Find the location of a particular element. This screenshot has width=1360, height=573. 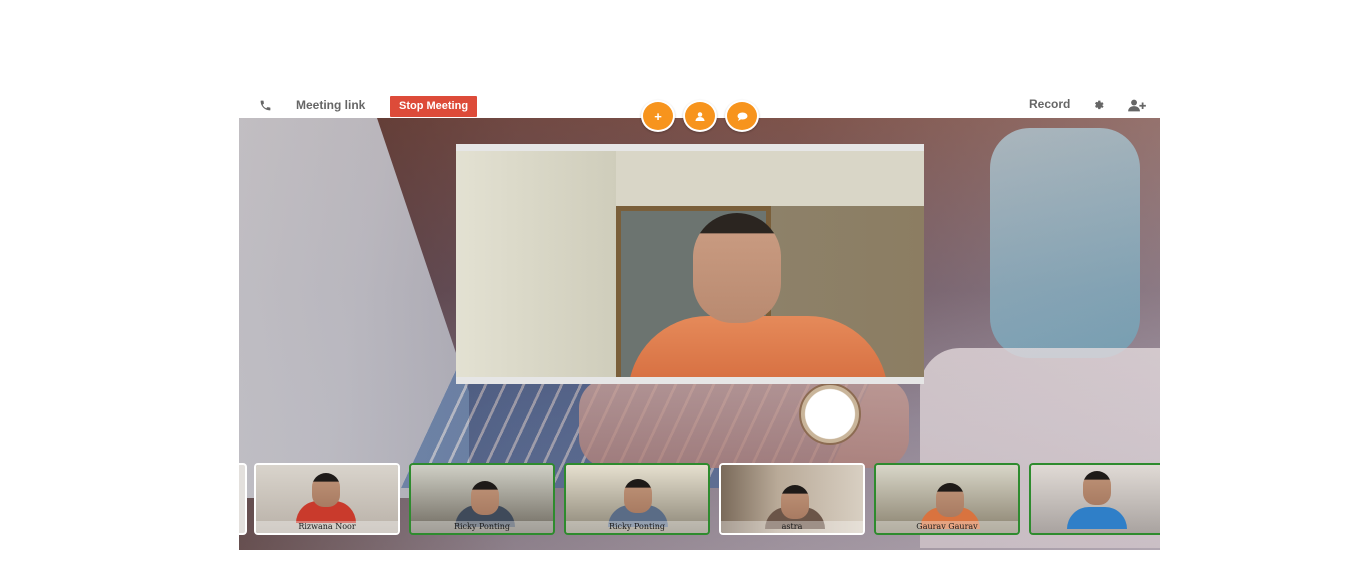

gear-icon is located at coordinates (1098, 105).